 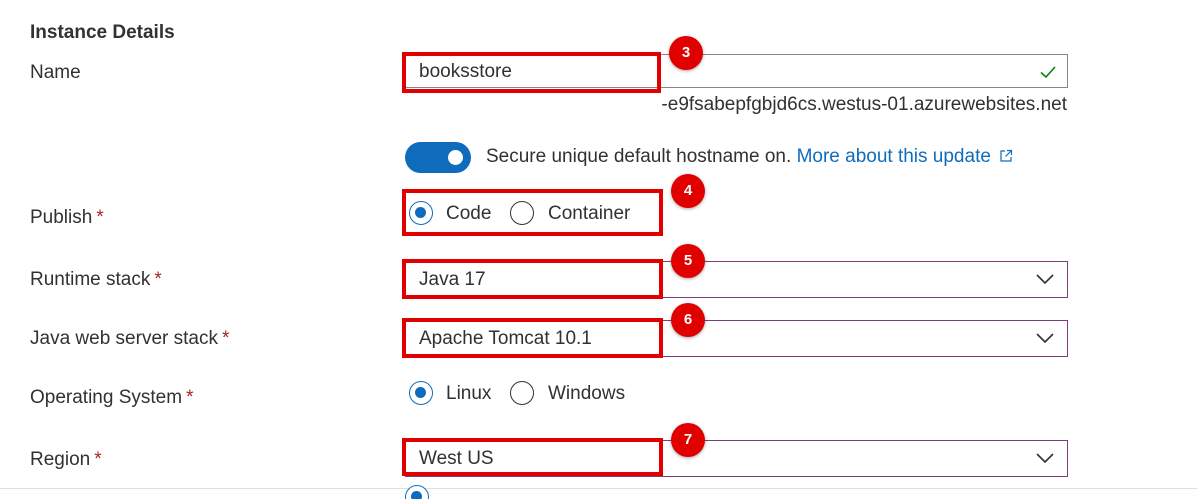 I want to click on annotation-box-java-server, so click(x=532, y=338).